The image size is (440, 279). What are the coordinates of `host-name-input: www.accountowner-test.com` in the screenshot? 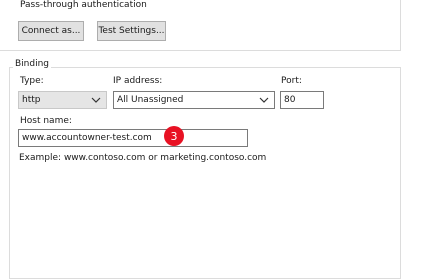 It's located at (133, 138).